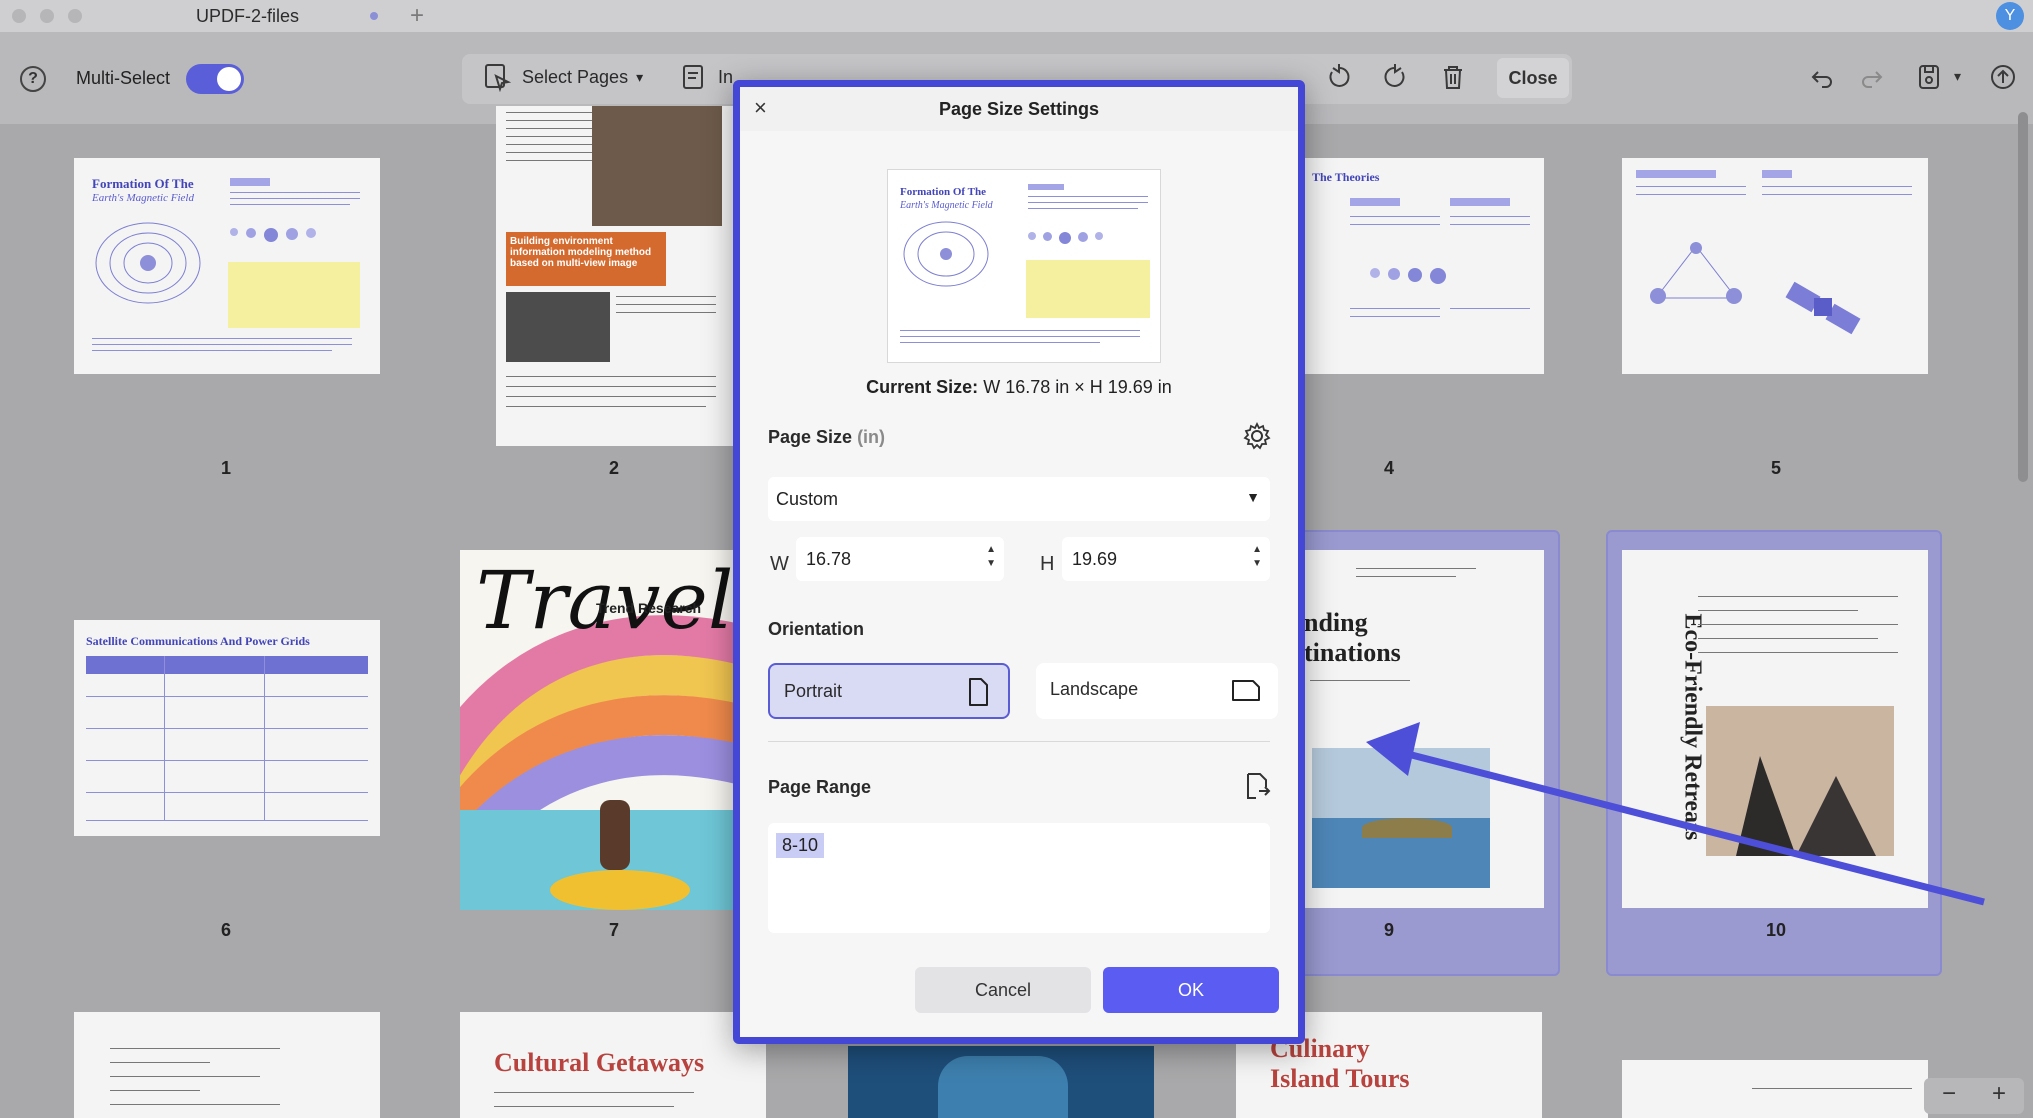  What do you see at coordinates (816, 629) in the screenshot?
I see `orientation-label: Orientation` at bounding box center [816, 629].